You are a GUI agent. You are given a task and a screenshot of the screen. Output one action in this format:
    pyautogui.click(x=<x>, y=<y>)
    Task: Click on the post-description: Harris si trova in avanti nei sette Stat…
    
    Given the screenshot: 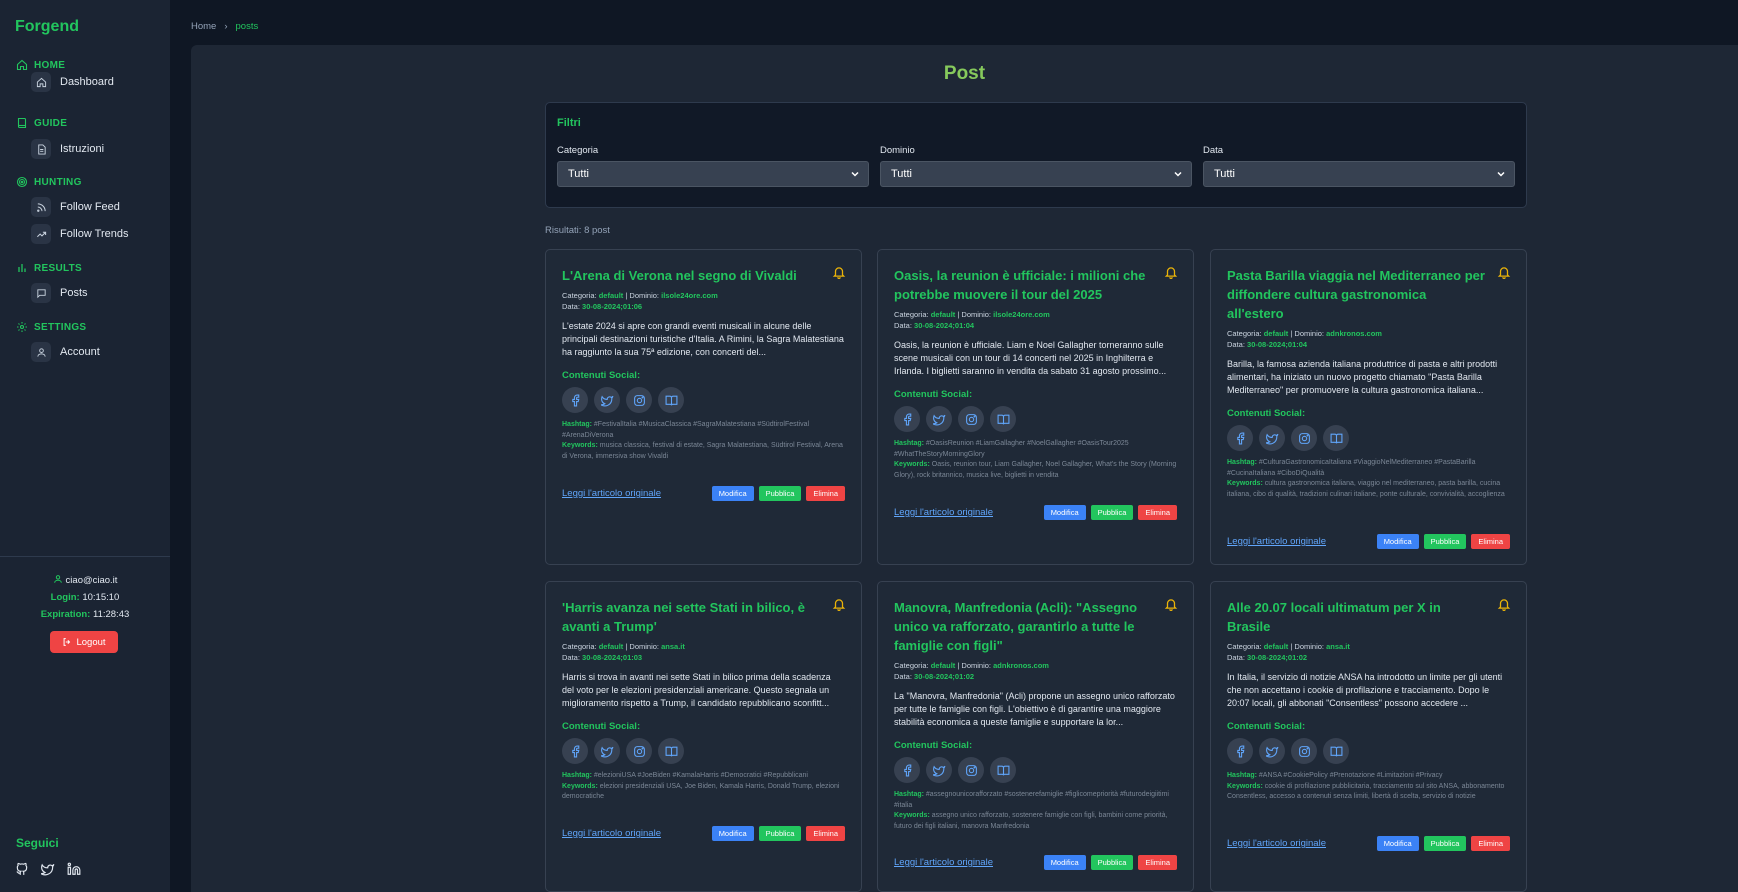 What is the action you would take?
    pyautogui.click(x=696, y=690)
    